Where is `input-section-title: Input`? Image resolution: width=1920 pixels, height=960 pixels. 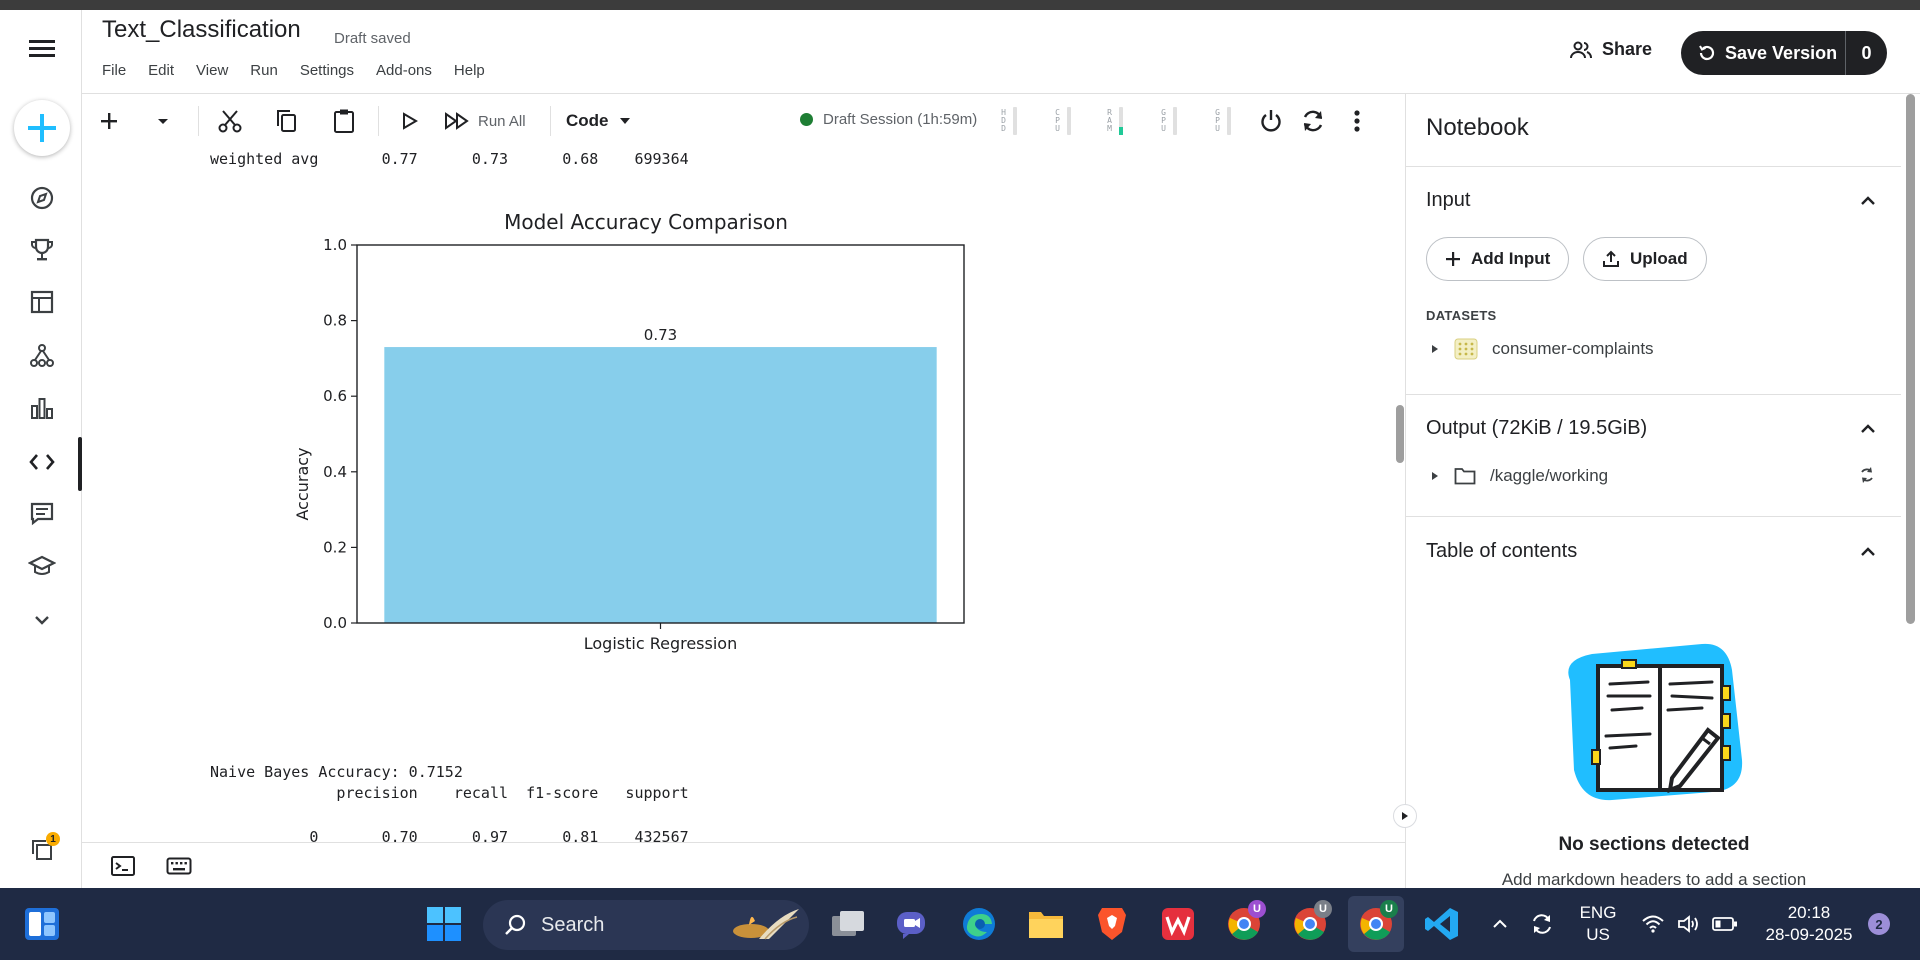
input-section-title: Input is located at coordinates (1448, 200).